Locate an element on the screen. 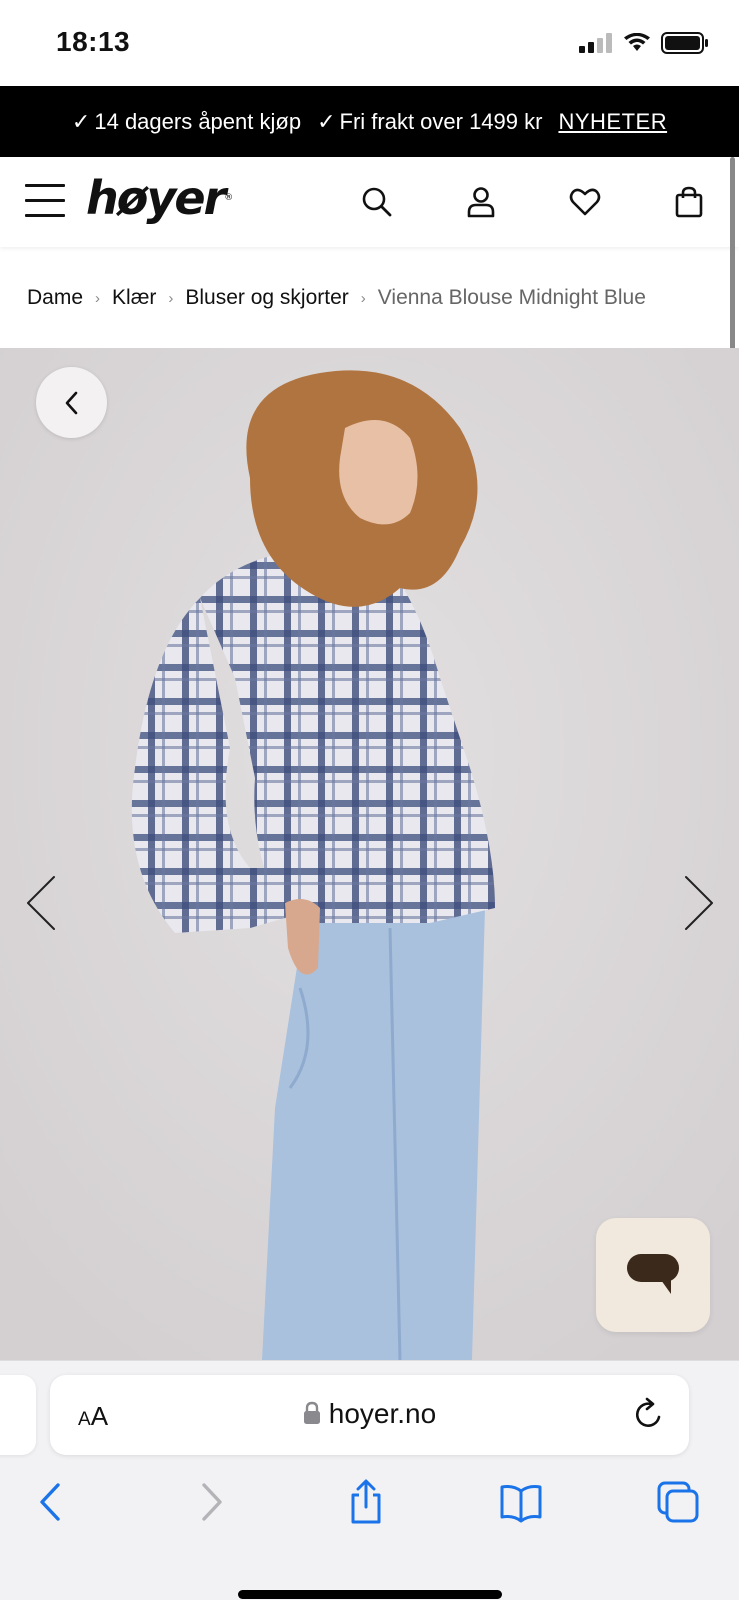 This screenshot has height=1600, width=739. promo-item-free-shipping: ✓ Fri frakt over 1499 kr is located at coordinates (430, 121).